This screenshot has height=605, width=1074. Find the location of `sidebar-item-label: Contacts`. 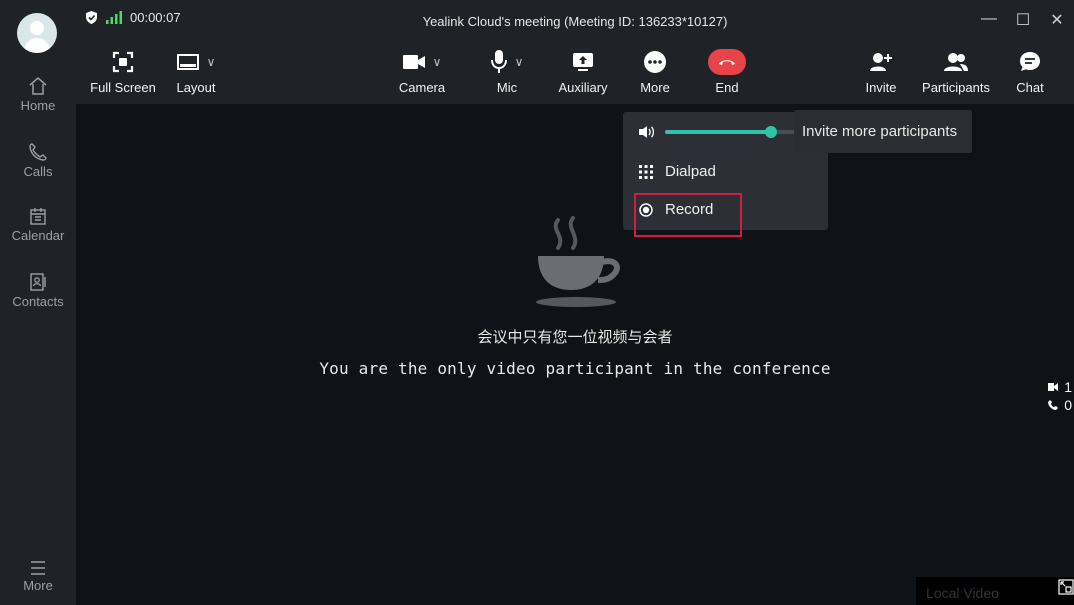

sidebar-item-label: Contacts is located at coordinates (38, 301).